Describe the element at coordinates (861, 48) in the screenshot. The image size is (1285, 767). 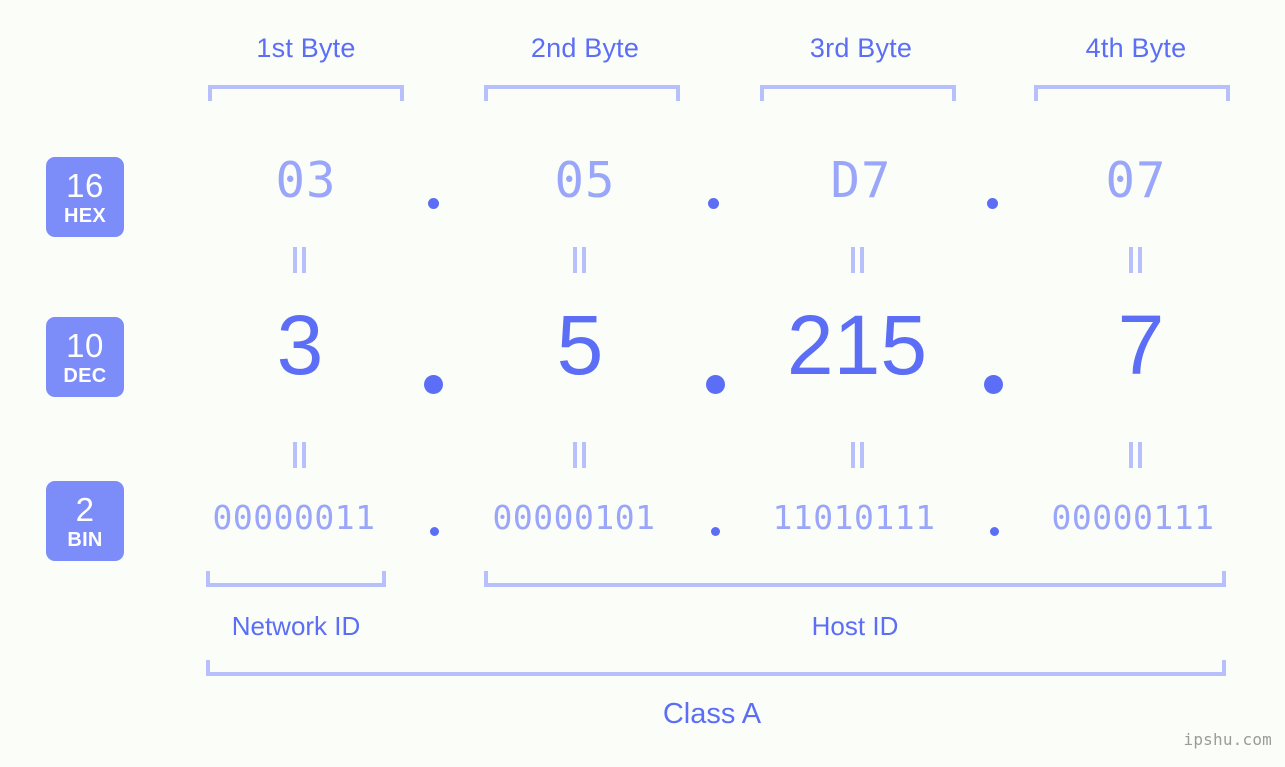
I see `byte-header-label-3: 3rd Byte` at that location.